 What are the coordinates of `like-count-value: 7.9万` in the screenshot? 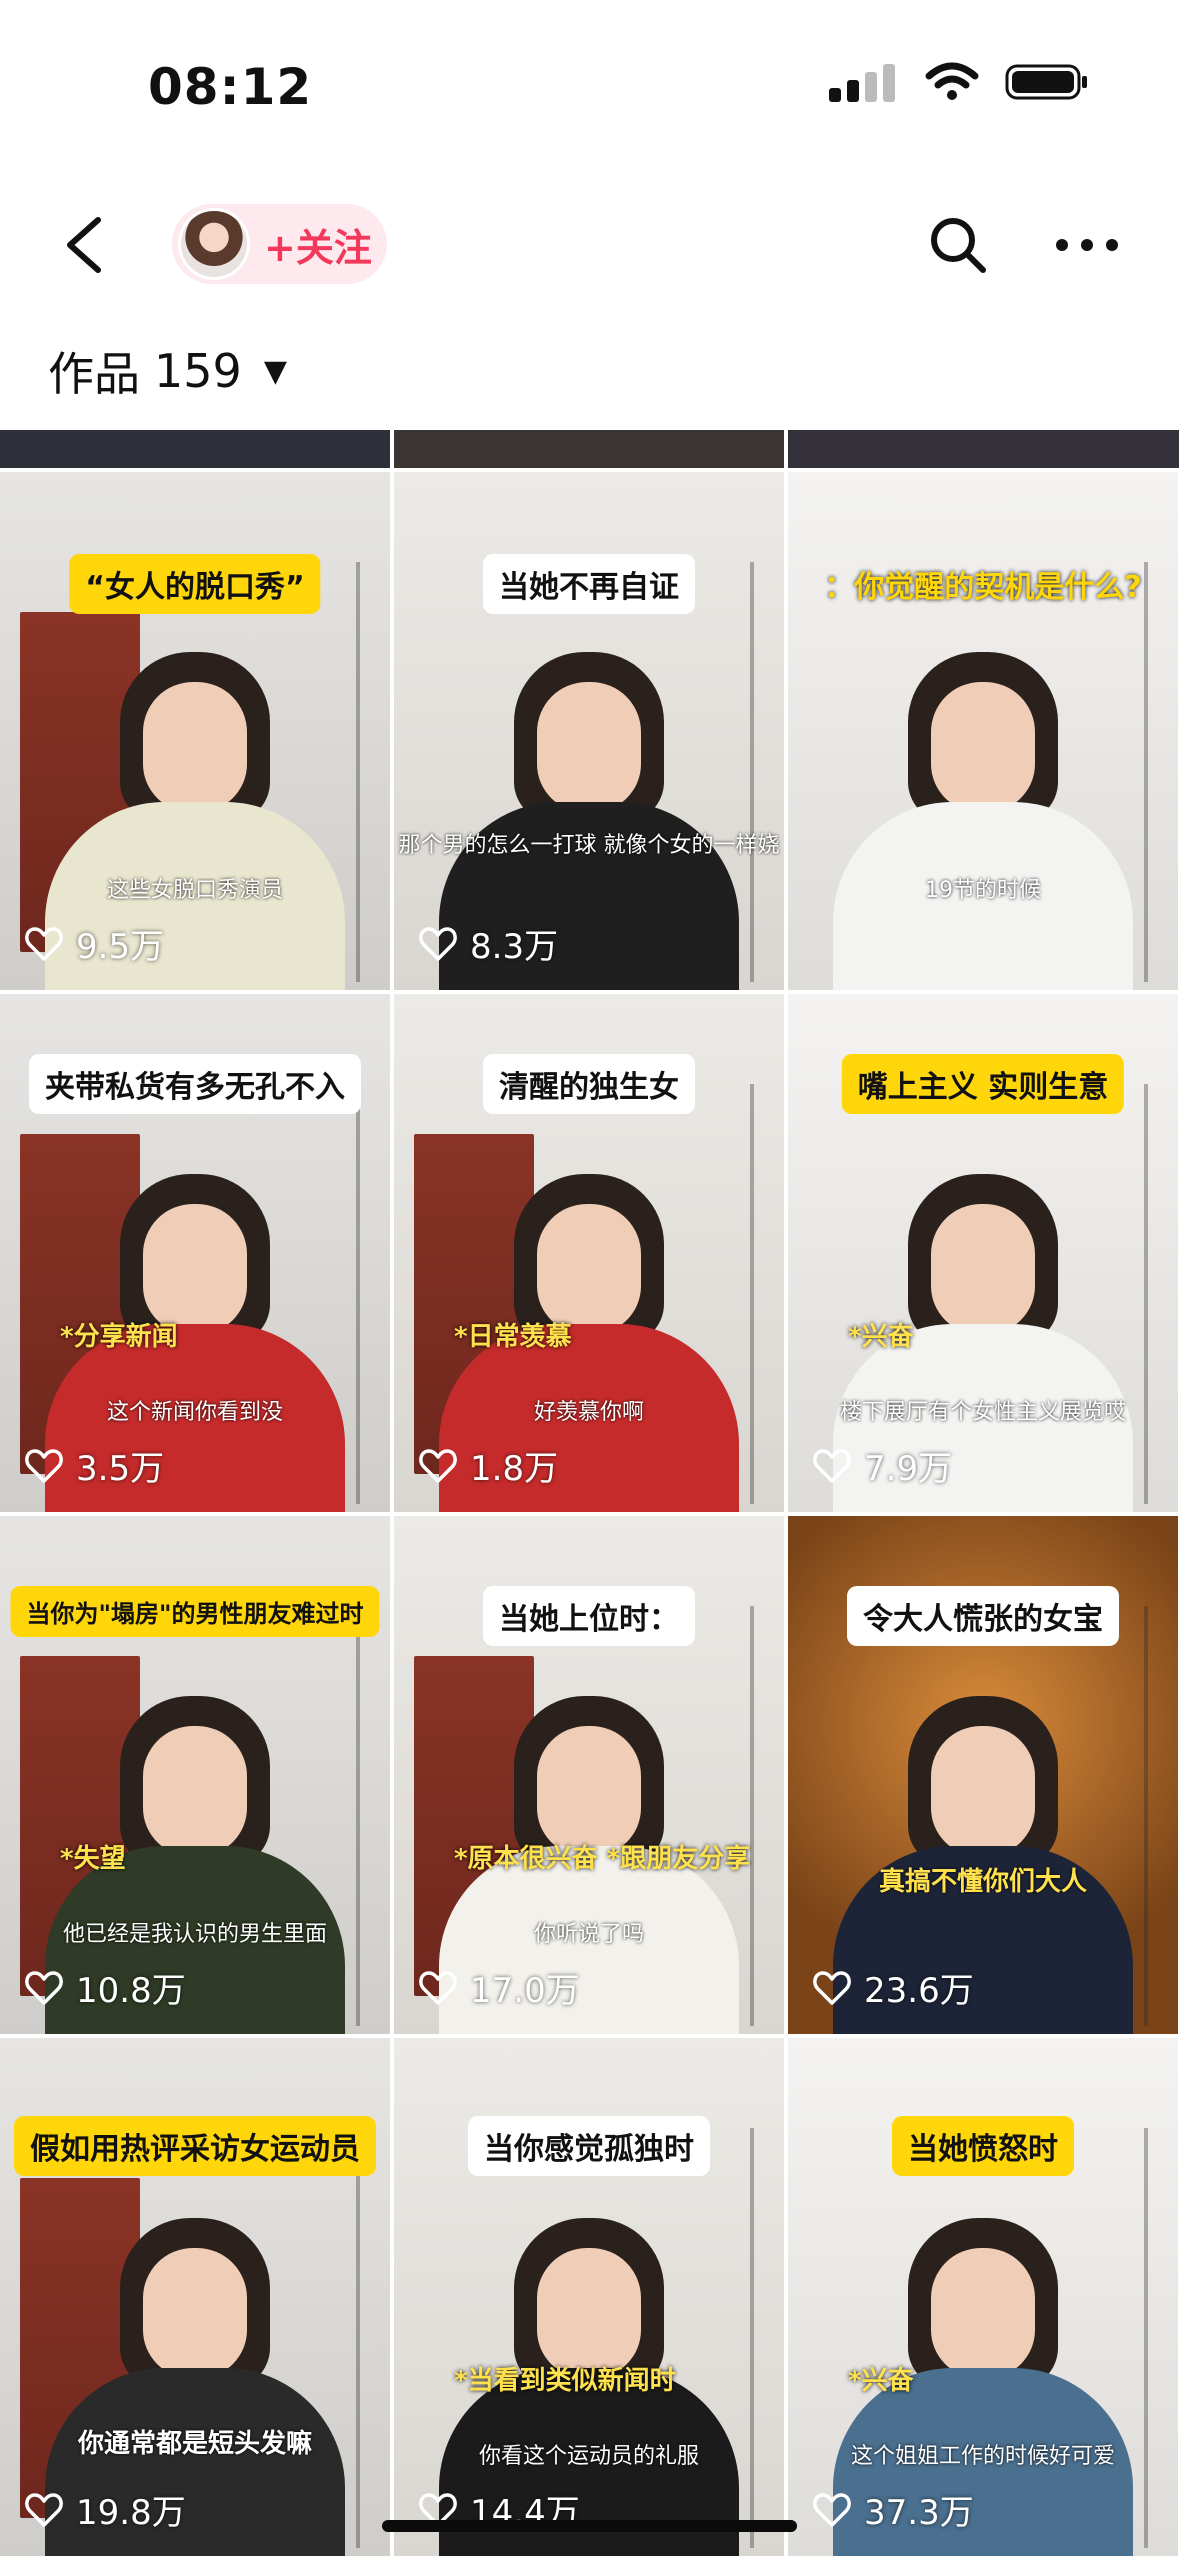 It's located at (908, 1469).